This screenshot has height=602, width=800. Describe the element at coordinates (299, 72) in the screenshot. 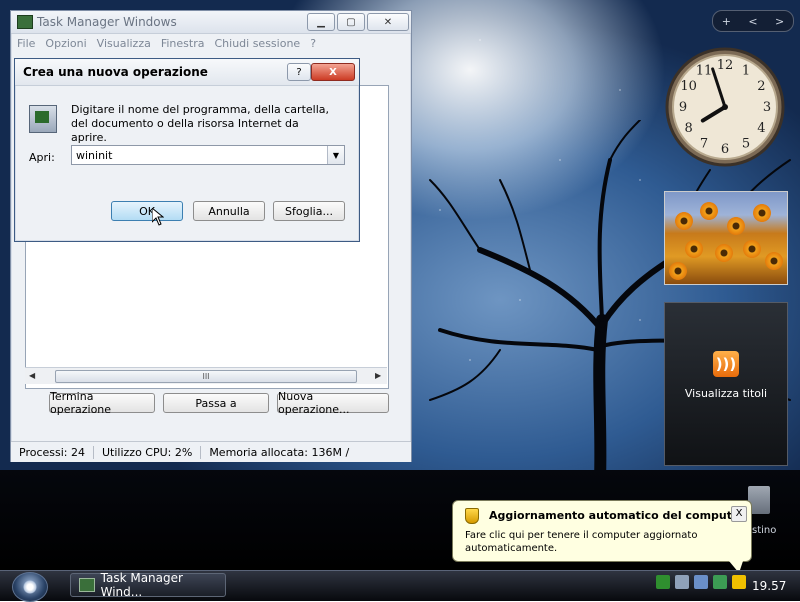

I see `help-button: ?` at that location.